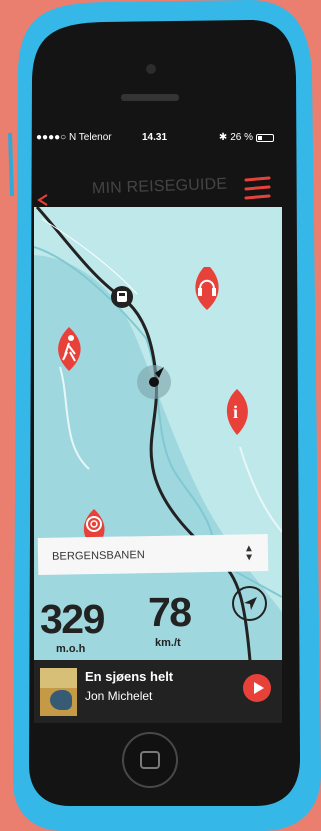 The image size is (321, 831). I want to click on status-bar: ●●●●○ N Telenor 14.31 ✱ 26 %, so click(159, 138).